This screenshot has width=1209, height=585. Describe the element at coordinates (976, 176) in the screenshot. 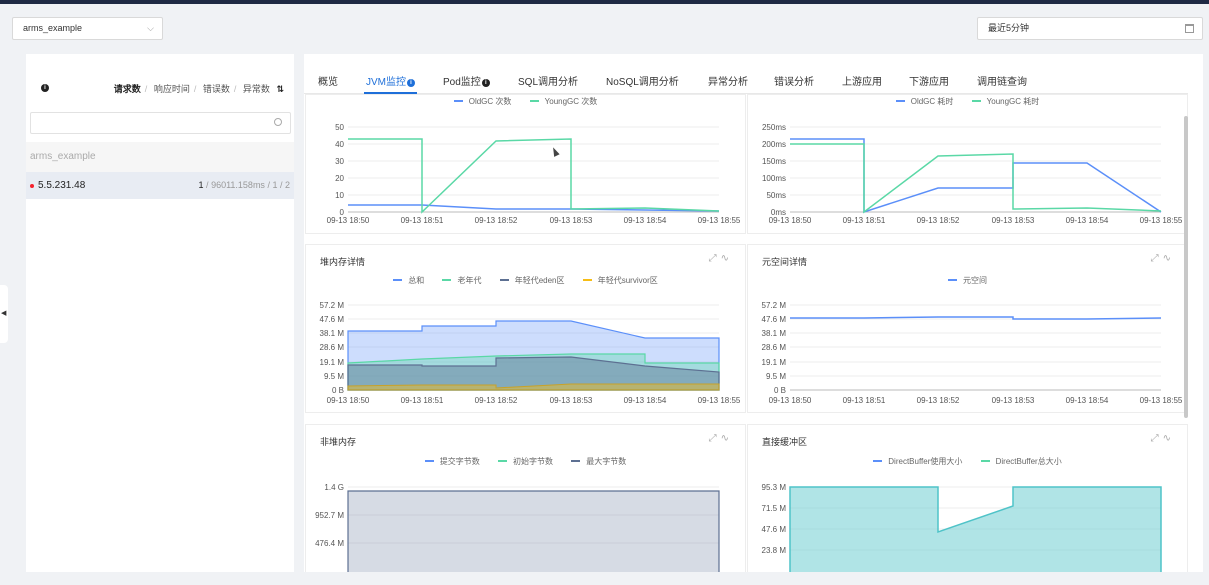

I see `series-oldgc-time` at that location.